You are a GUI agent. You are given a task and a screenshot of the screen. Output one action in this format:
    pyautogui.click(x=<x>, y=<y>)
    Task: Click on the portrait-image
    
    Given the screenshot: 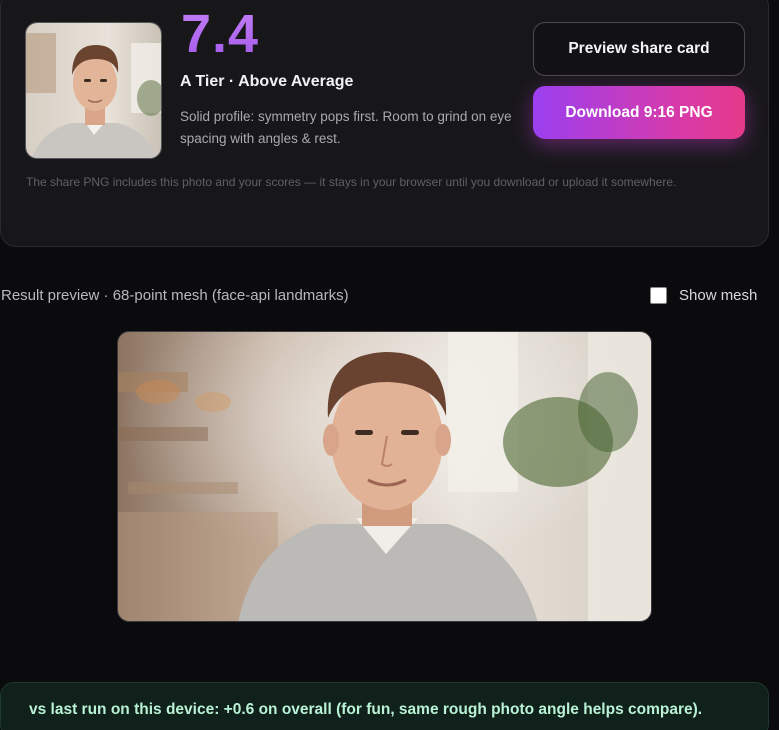 What is the action you would take?
    pyautogui.click(x=93, y=90)
    